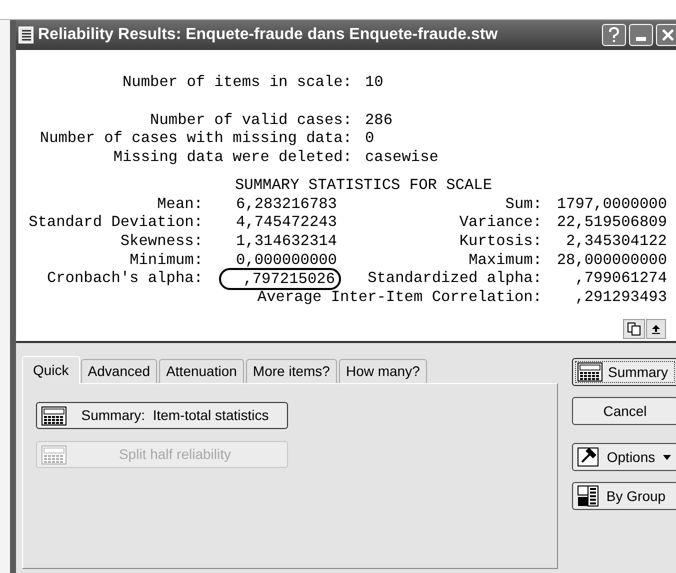  What do you see at coordinates (161, 241) in the screenshot?
I see `stat-label: Skewness:` at bounding box center [161, 241].